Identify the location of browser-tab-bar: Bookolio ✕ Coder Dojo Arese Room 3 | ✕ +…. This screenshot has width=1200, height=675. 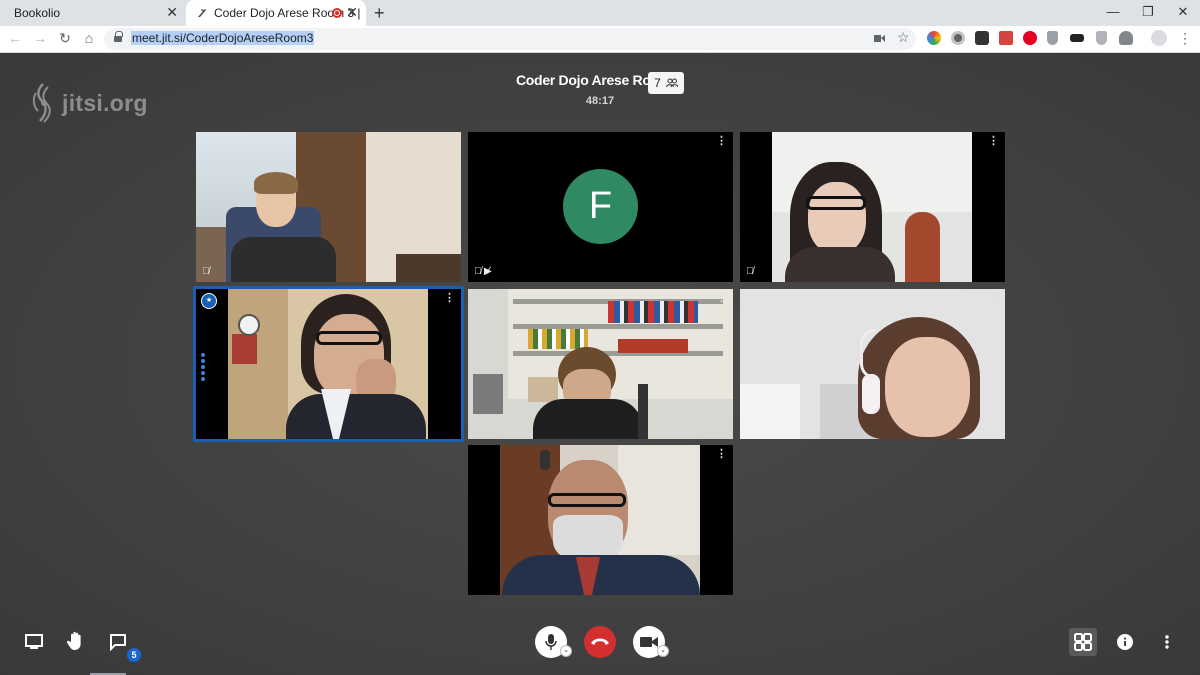
(600, 13).